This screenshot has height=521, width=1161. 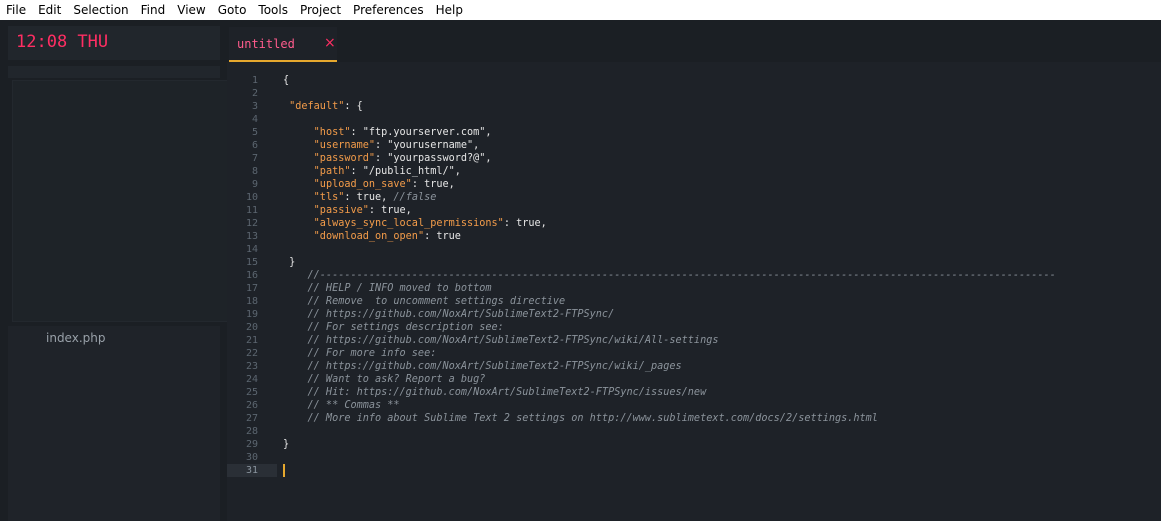 What do you see at coordinates (433, 158) in the screenshot?
I see `code-text: : "yourpassword?@",` at bounding box center [433, 158].